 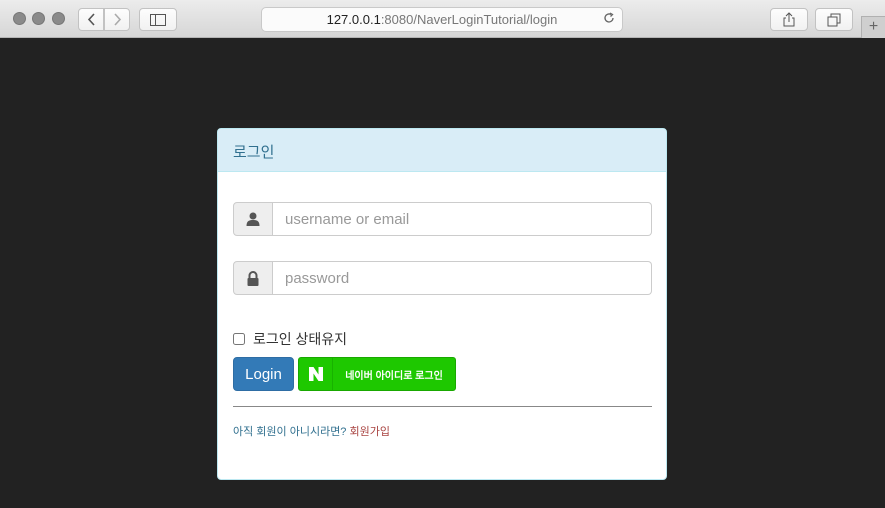 I want to click on login-button: Login, so click(x=263, y=374).